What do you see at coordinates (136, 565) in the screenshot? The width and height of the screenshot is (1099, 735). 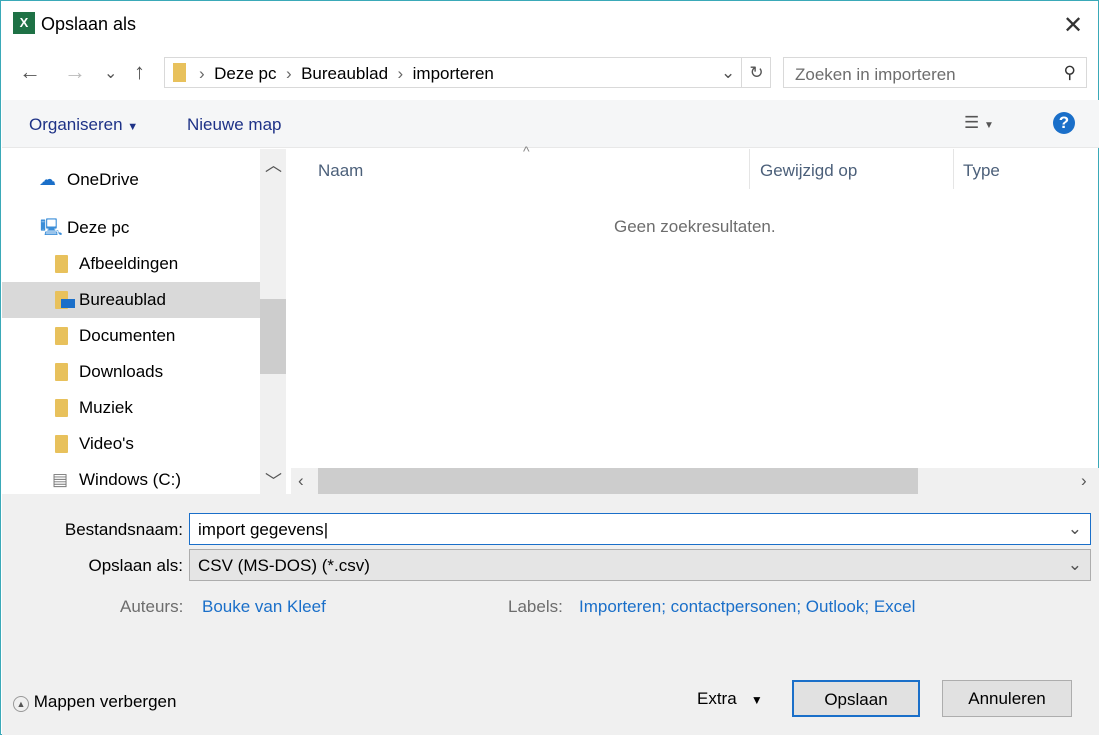 I see `file-type-label: Opslaan als:` at bounding box center [136, 565].